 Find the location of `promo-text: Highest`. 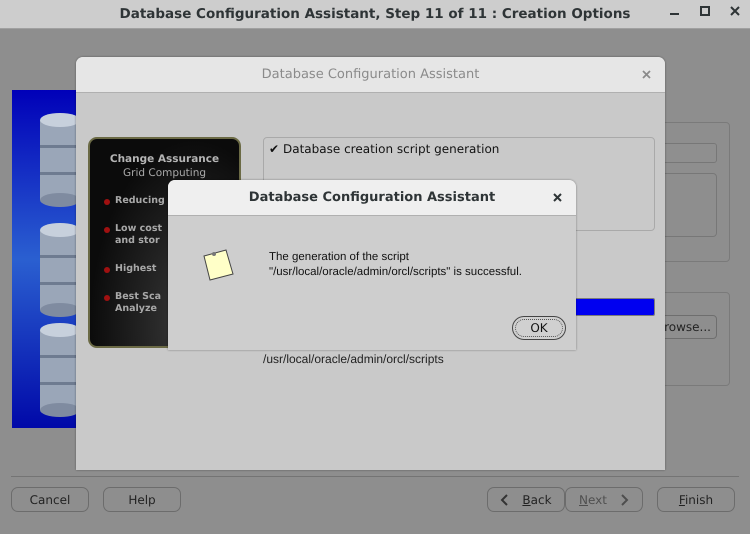

promo-text: Highest is located at coordinates (135, 269).